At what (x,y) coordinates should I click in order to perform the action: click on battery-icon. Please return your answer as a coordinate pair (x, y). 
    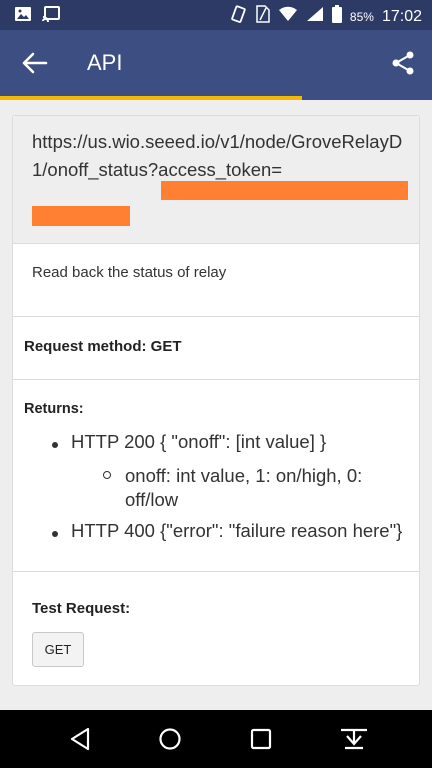
    Looking at the image, I should click on (336, 16).